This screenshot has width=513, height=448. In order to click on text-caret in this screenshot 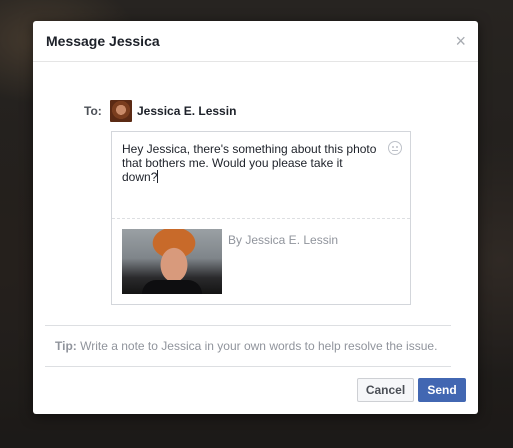, I will do `click(158, 176)`.